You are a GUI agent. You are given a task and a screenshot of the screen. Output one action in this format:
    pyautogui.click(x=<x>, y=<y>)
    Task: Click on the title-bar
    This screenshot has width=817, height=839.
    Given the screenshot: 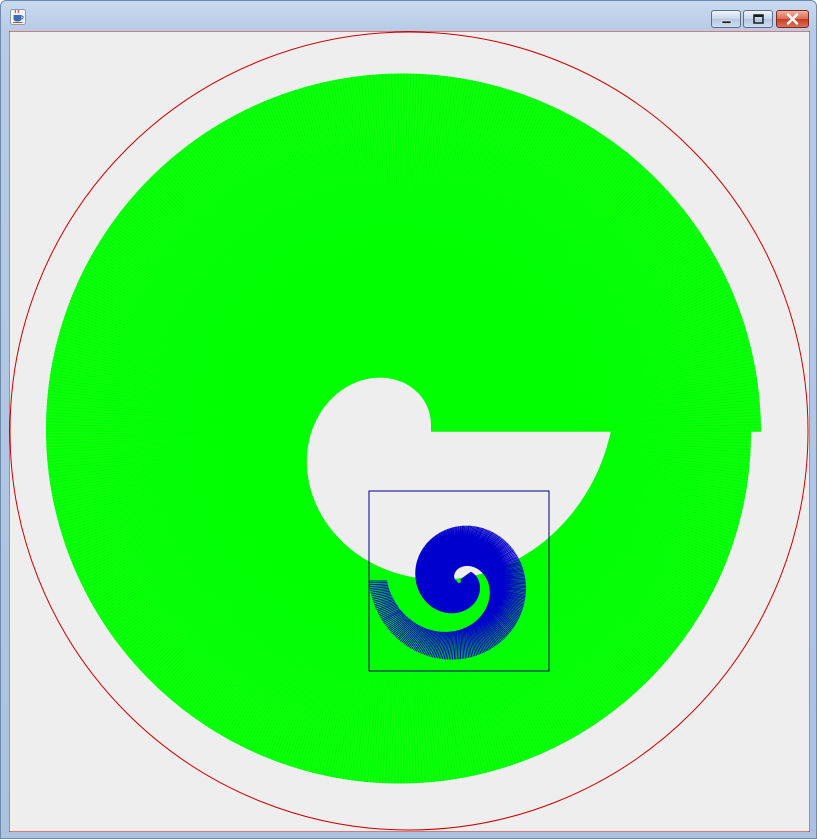 What is the action you would take?
    pyautogui.click(x=408, y=16)
    